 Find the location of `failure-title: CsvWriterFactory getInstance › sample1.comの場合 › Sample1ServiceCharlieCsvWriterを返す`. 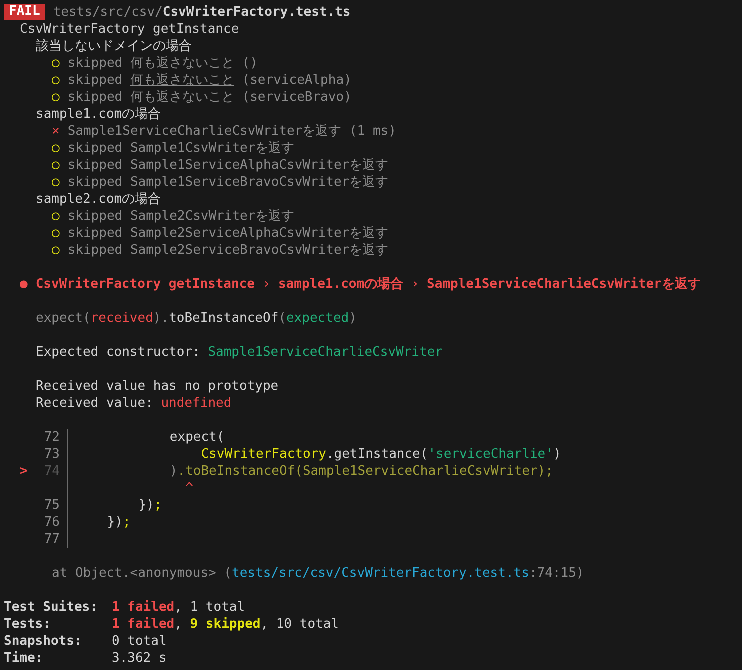

failure-title: CsvWriterFactory getInstance › sample1.comの場合 › Sample1ServiceCharlieCsvWriterを返す is located at coordinates (368, 284).